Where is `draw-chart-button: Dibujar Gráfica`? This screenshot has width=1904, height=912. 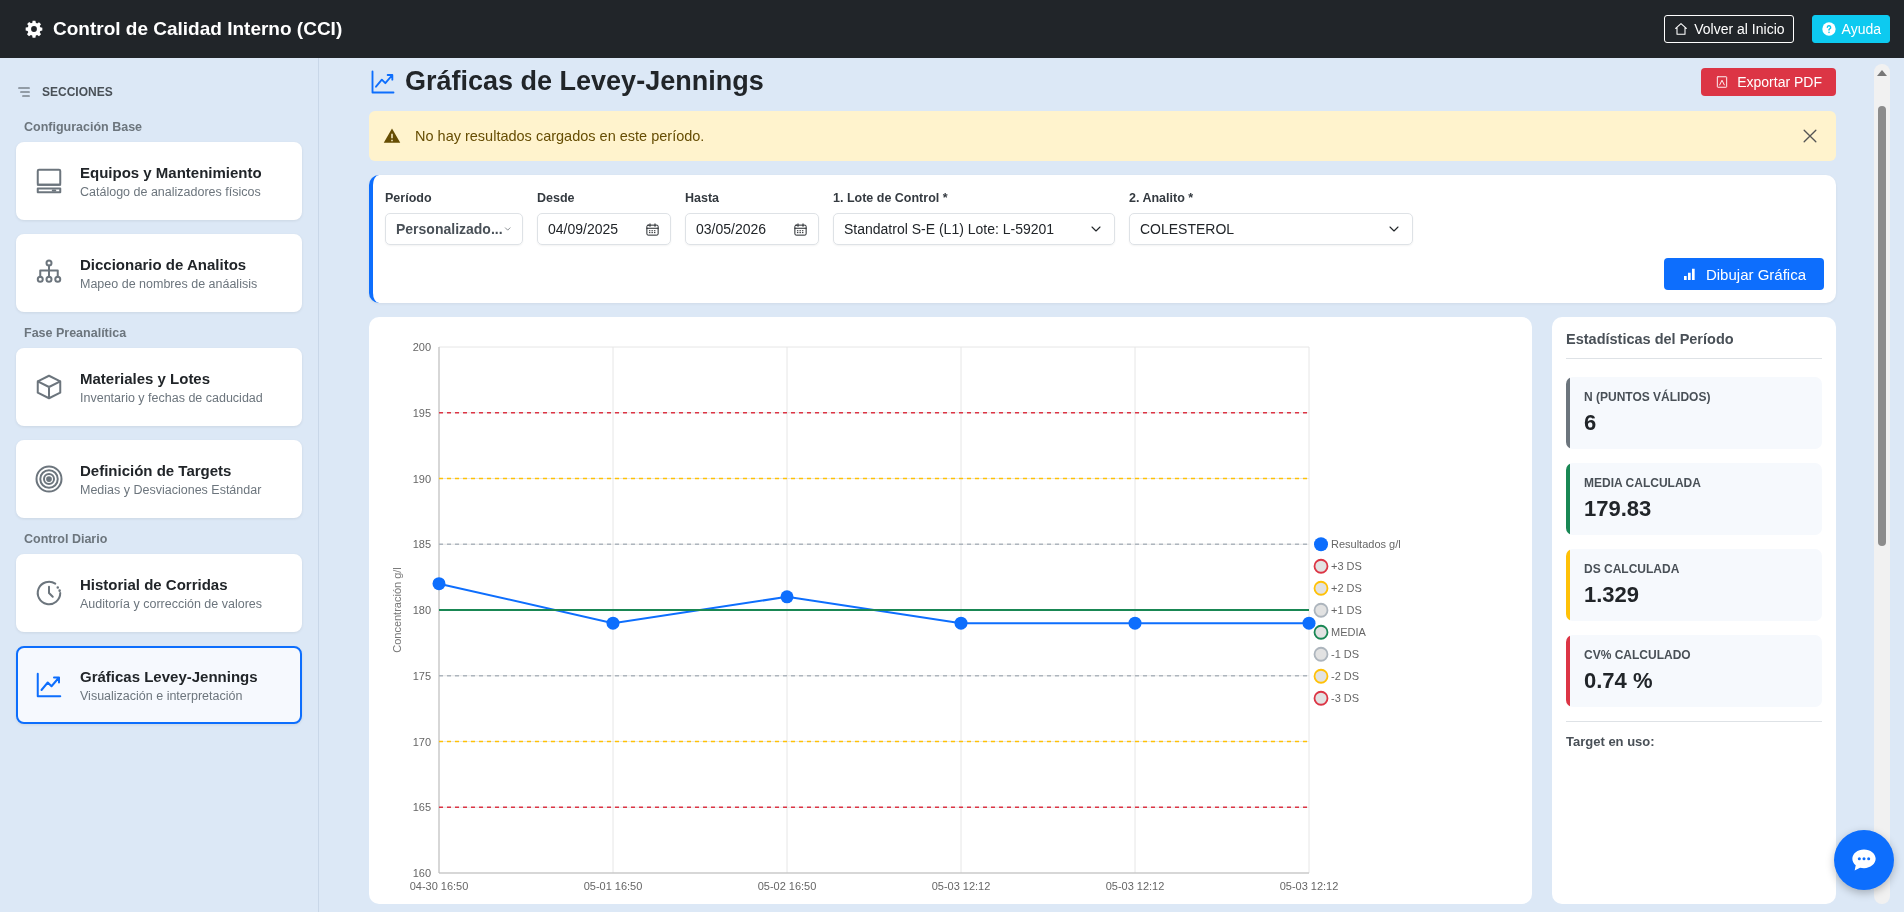
draw-chart-button: Dibujar Gráfica is located at coordinates (1743, 274).